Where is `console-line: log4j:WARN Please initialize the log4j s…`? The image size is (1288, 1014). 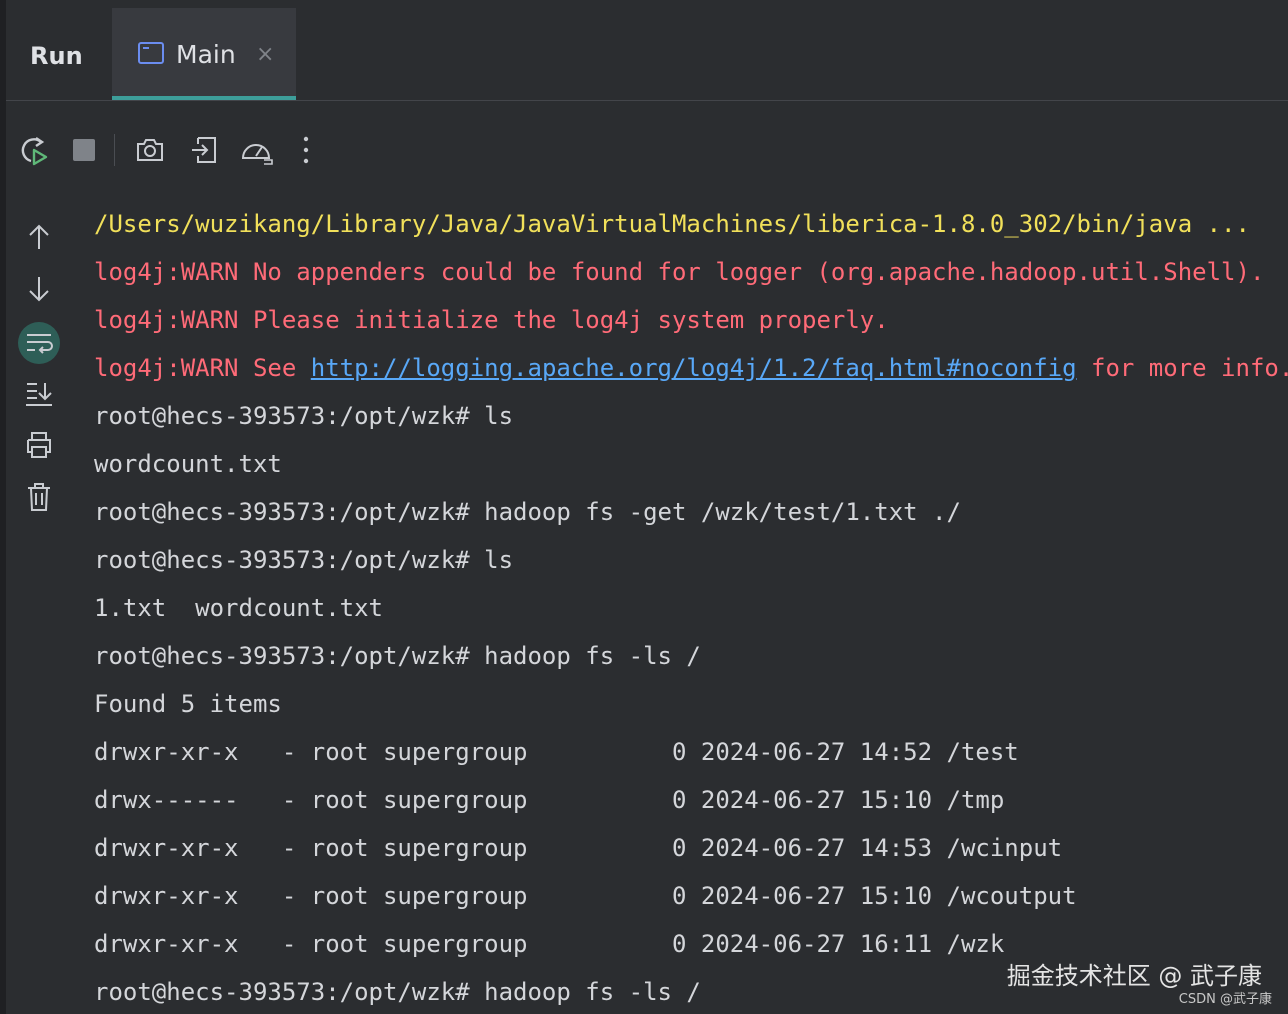
console-line: log4j:WARN Please initialize the log4j s… is located at coordinates (491, 320).